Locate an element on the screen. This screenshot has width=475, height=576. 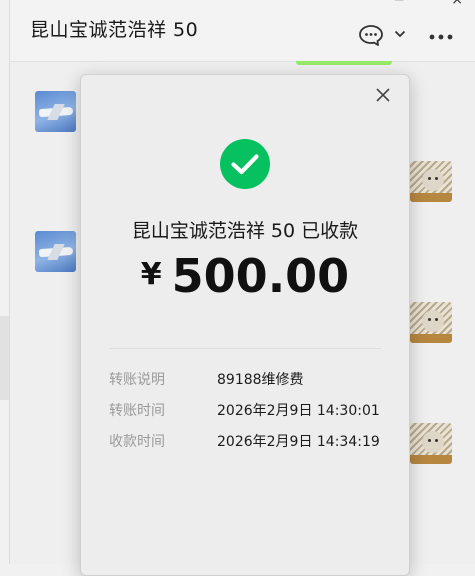
speech-bubble-icon is located at coordinates (371, 36).